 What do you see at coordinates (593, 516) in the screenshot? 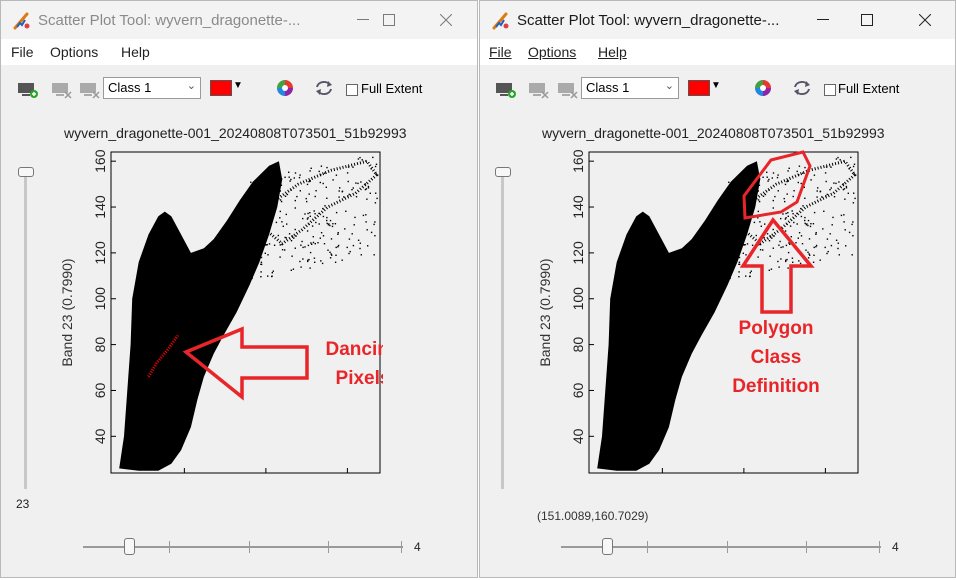
I see `cursor-coordinate-readout: (151.0089,160.7029)` at bounding box center [593, 516].